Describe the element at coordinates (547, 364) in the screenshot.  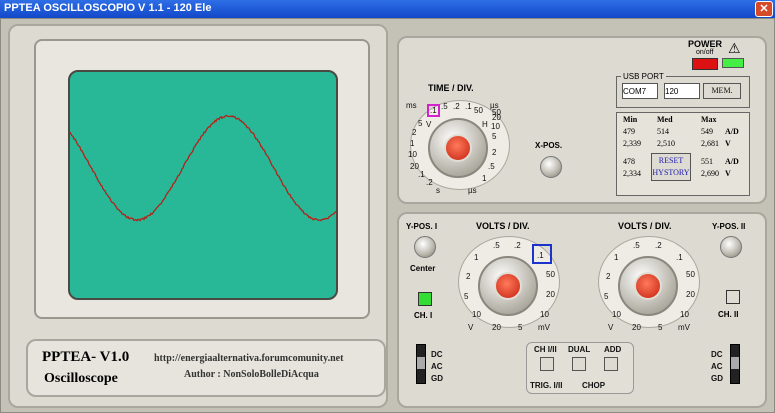
I see `ch12-button` at that location.